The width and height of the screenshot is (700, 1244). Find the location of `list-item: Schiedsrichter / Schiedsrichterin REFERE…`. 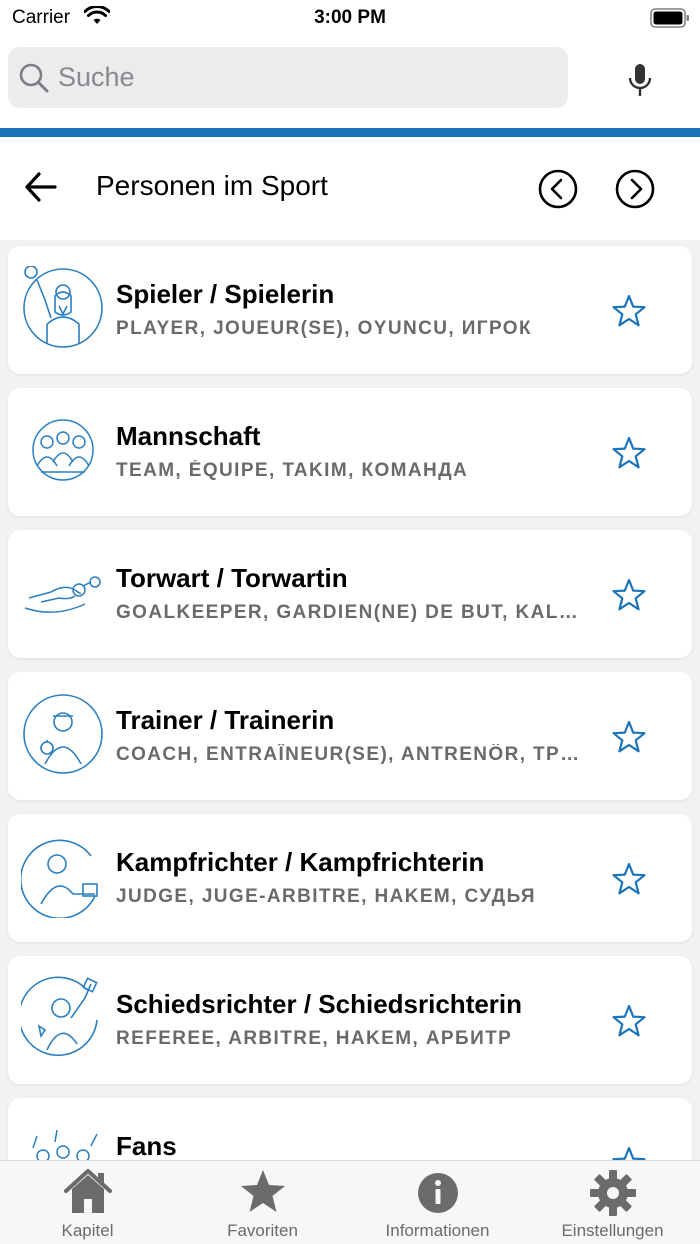

list-item: Schiedsrichter / Schiedsrichterin REFERE… is located at coordinates (350, 1020).